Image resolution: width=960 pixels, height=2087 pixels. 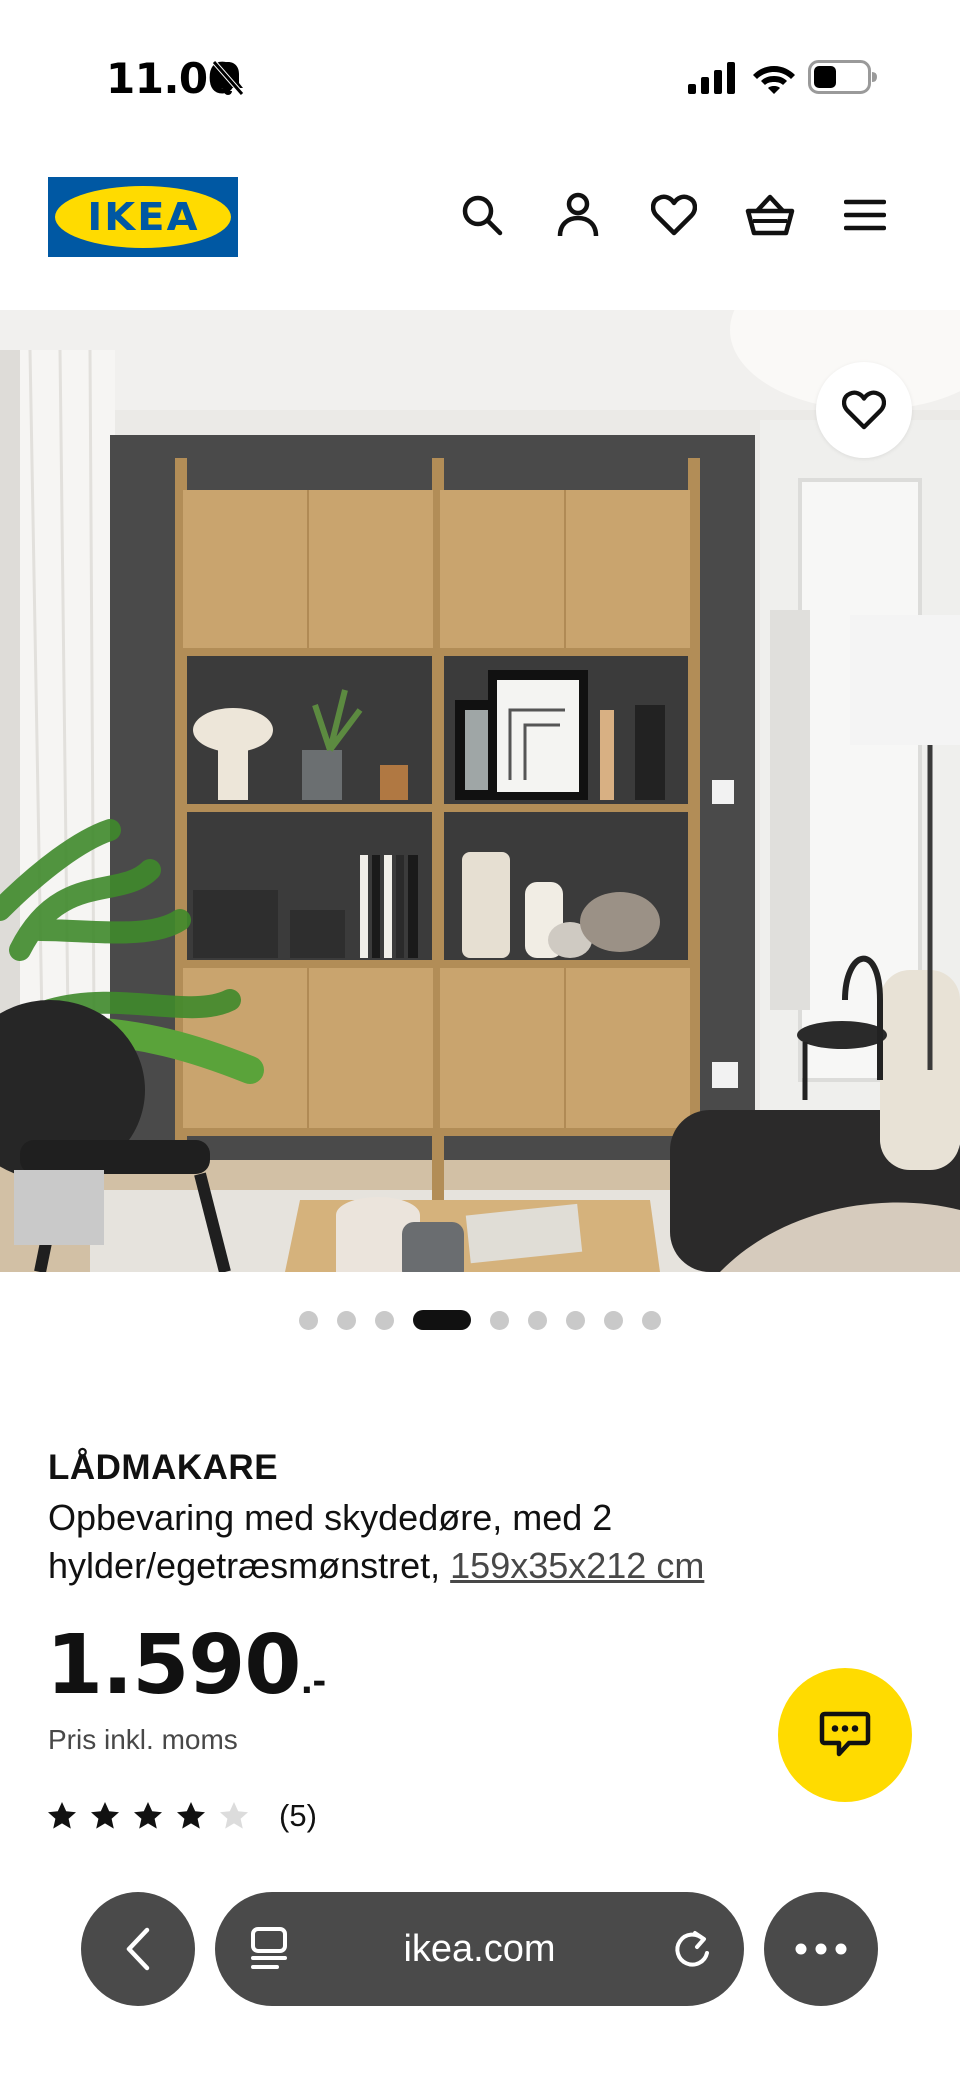 I want to click on browser-back-button, so click(x=138, y=1949).